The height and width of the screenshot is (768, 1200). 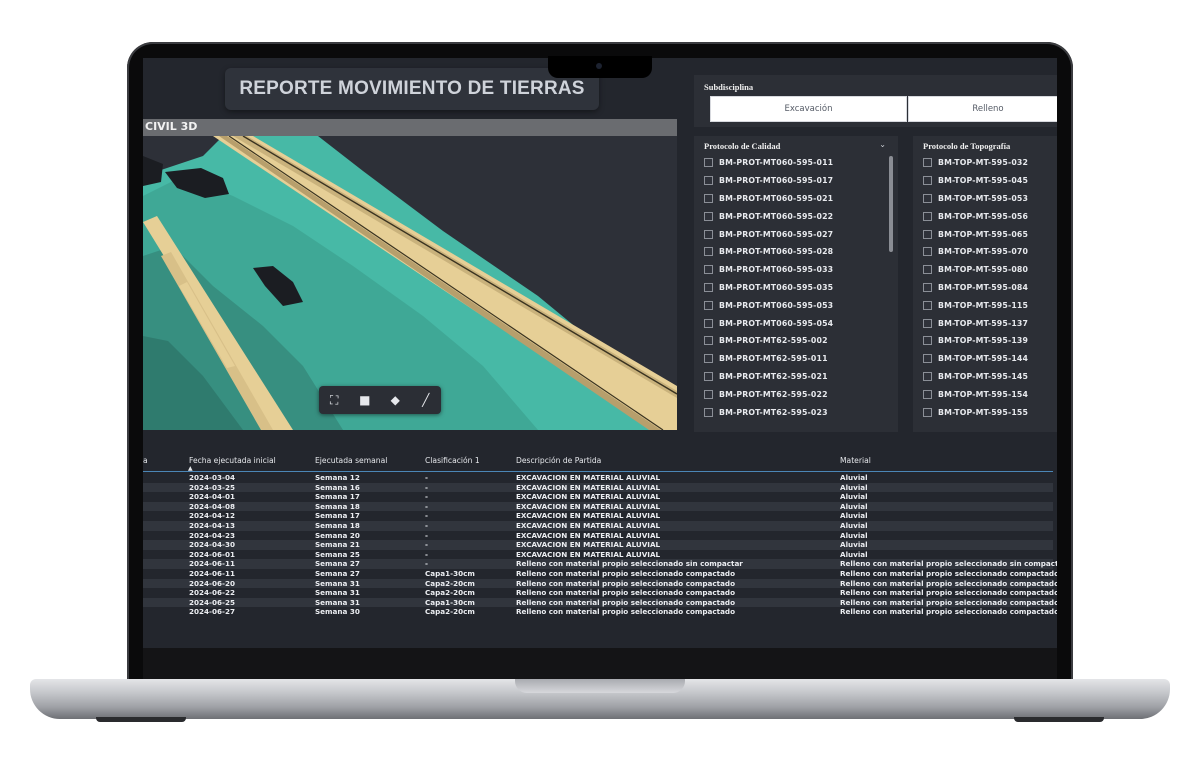 What do you see at coordinates (975, 199) in the screenshot?
I see `list-item: BM-TOP-MT-595-053` at bounding box center [975, 199].